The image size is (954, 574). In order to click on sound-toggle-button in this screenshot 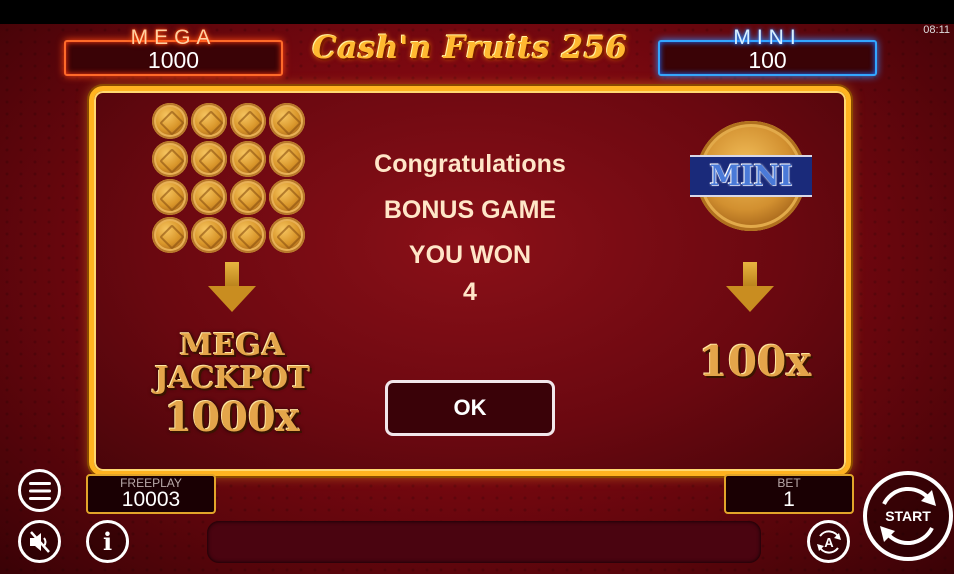, I will do `click(39, 541)`.